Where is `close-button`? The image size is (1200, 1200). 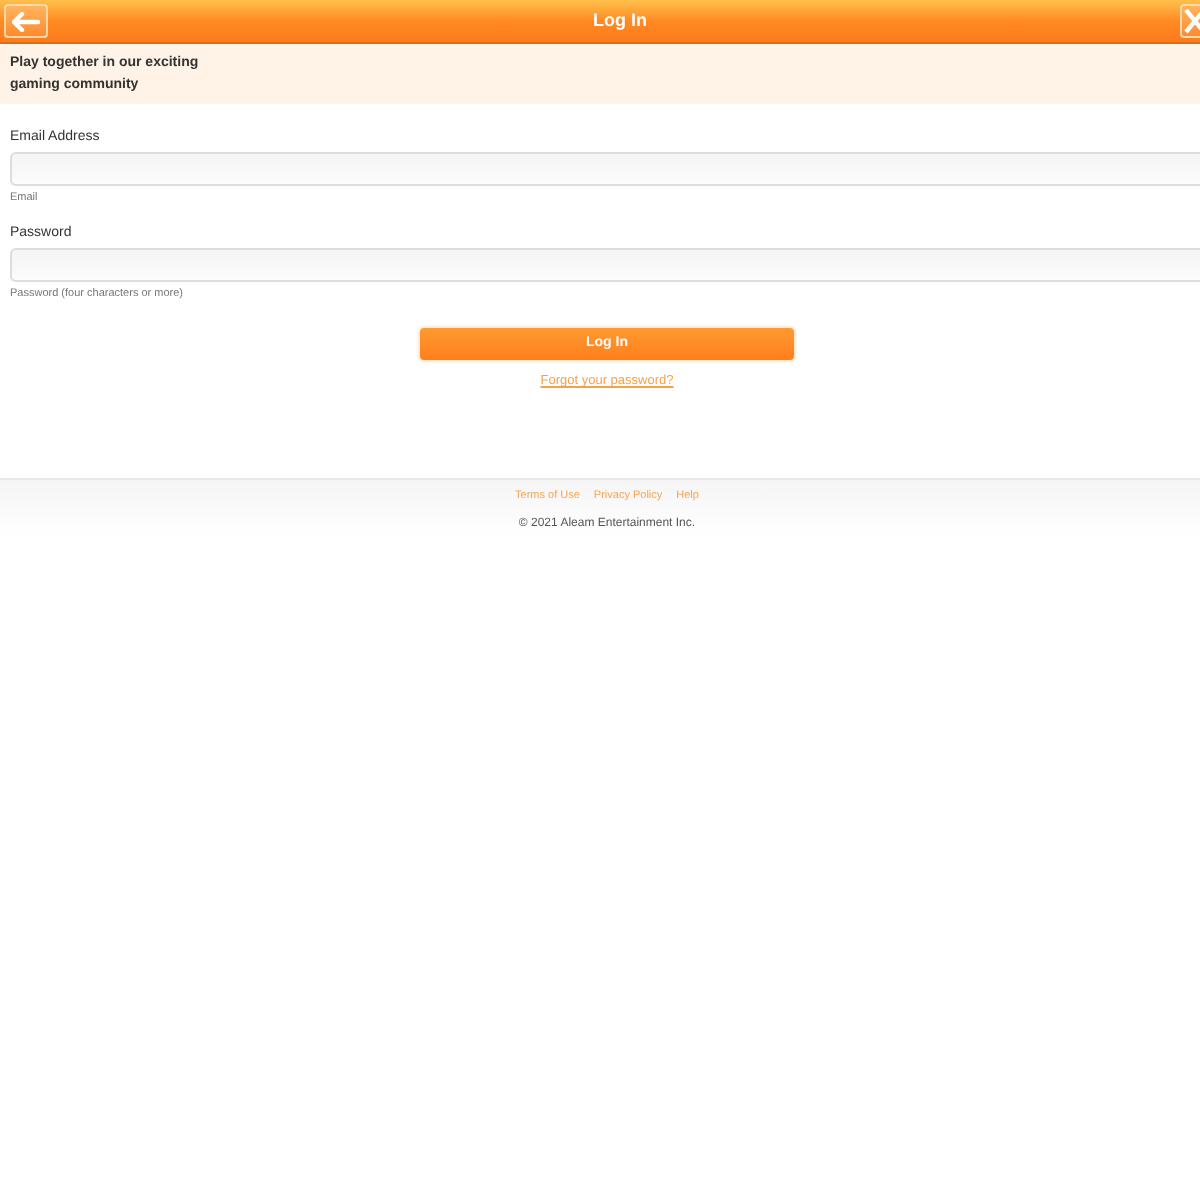 close-button is located at coordinates (1190, 21).